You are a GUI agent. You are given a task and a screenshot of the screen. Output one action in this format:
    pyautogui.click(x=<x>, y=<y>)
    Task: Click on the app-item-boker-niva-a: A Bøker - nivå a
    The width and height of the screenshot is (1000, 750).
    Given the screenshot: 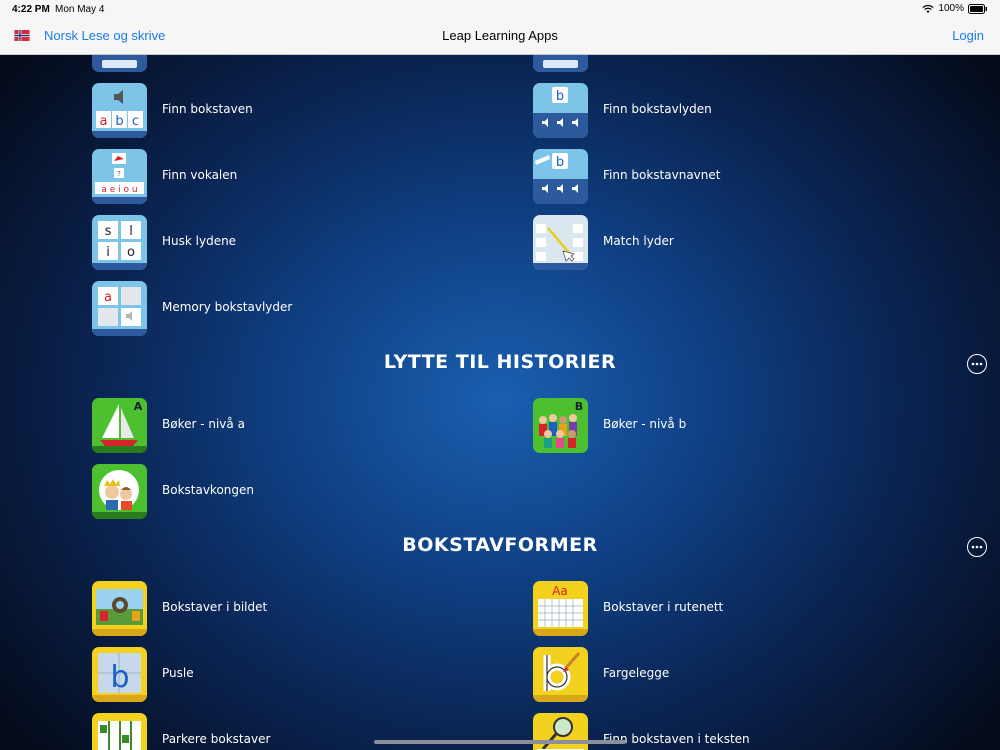 What is the action you would take?
    pyautogui.click(x=292, y=426)
    